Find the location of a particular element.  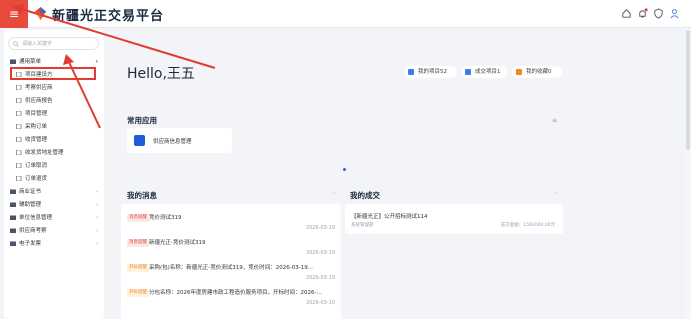

messages-title: 我的消息 is located at coordinates (142, 195).